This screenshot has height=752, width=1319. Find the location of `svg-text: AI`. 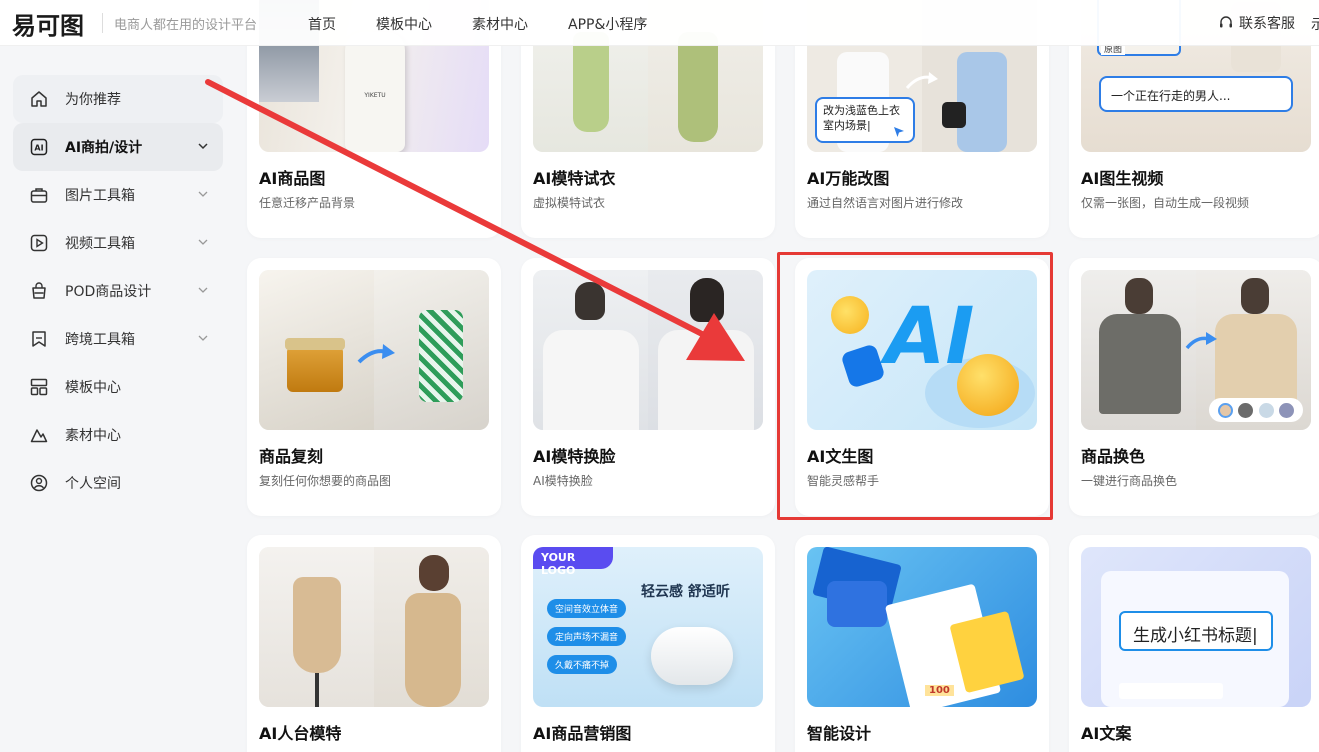

svg-text: AI is located at coordinates (38, 148).